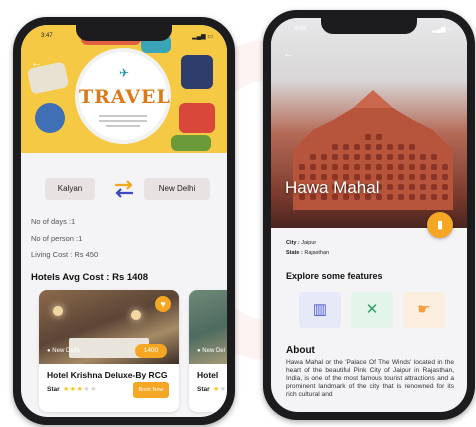 The width and height of the screenshot is (476, 427). What do you see at coordinates (300, 350) in the screenshot?
I see `about-heading: About` at bounding box center [300, 350].